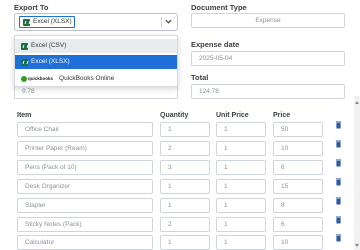 Image resolution: width=360 pixels, height=250 pixels. Describe the element at coordinates (85, 205) in the screenshot. I see `item-input: Stapler` at that location.